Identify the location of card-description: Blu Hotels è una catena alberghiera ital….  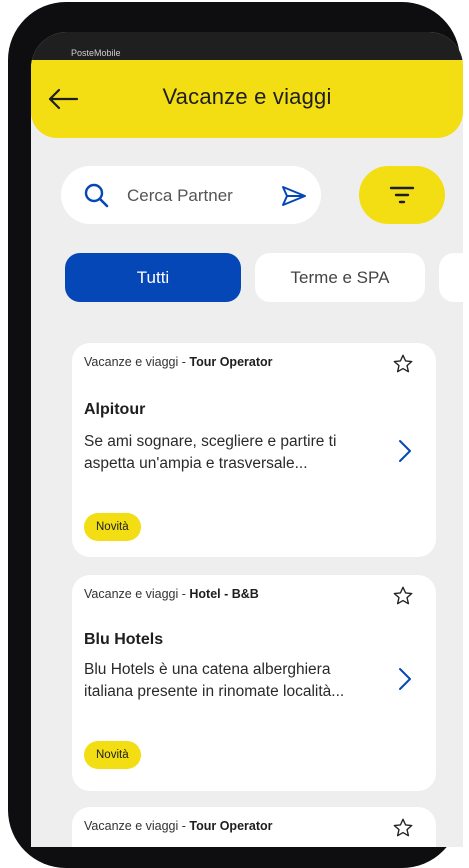
(214, 680).